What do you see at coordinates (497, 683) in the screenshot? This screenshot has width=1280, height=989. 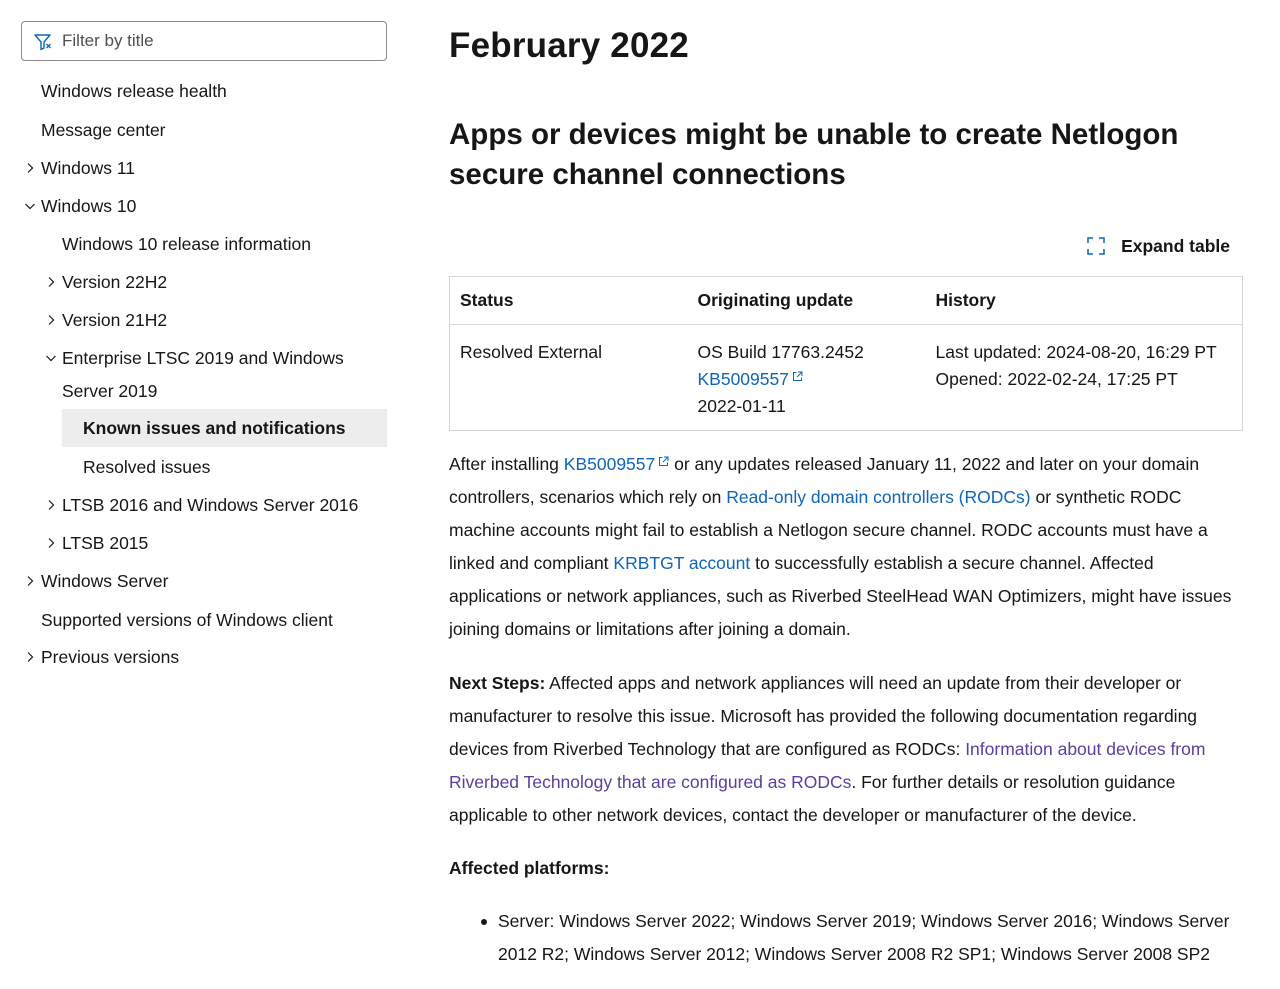 I see `next-steps-label: Next Steps:` at bounding box center [497, 683].